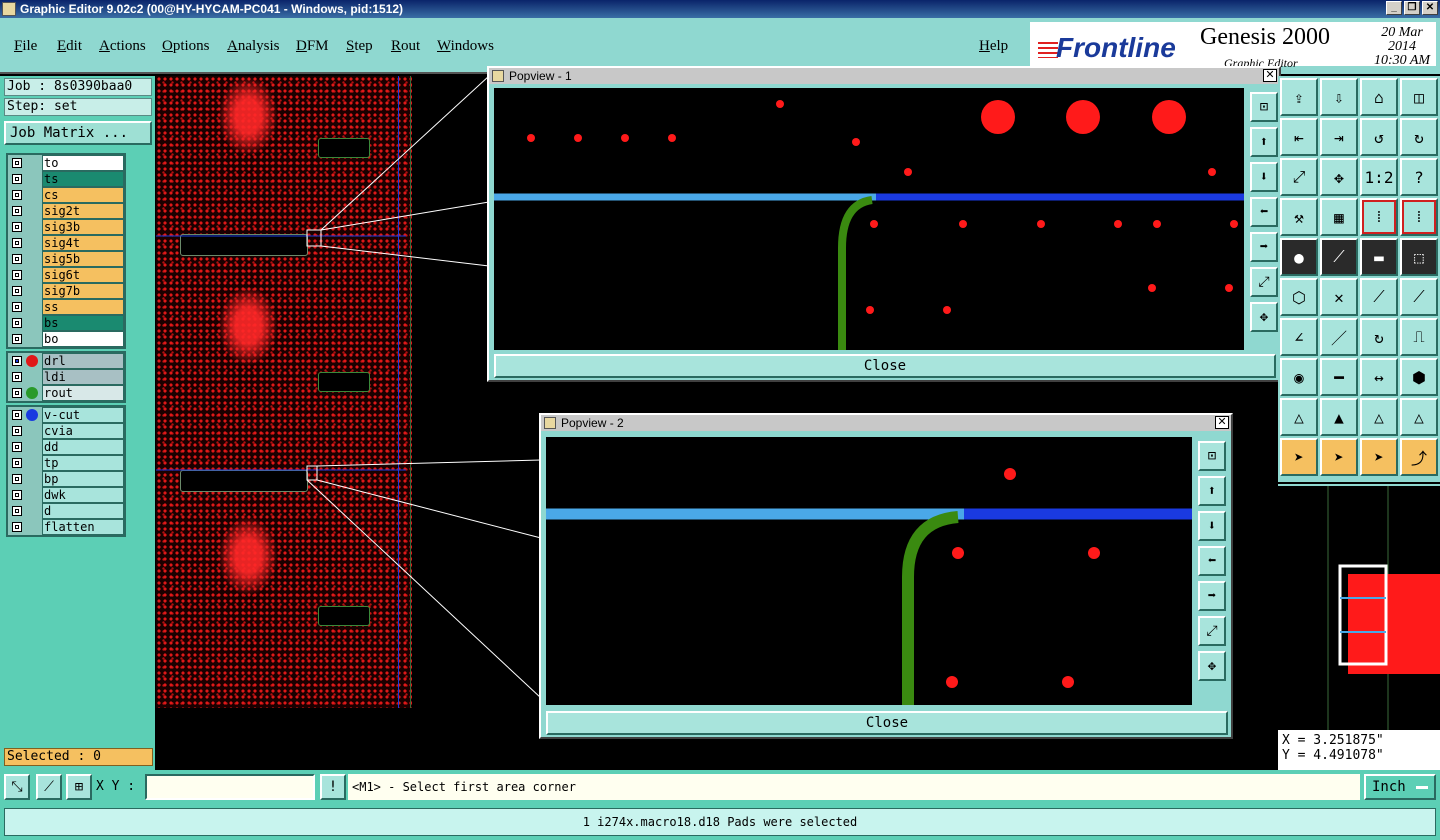  Describe the element at coordinates (1299, 457) in the screenshot. I see `pointer-icon: ➤` at that location.